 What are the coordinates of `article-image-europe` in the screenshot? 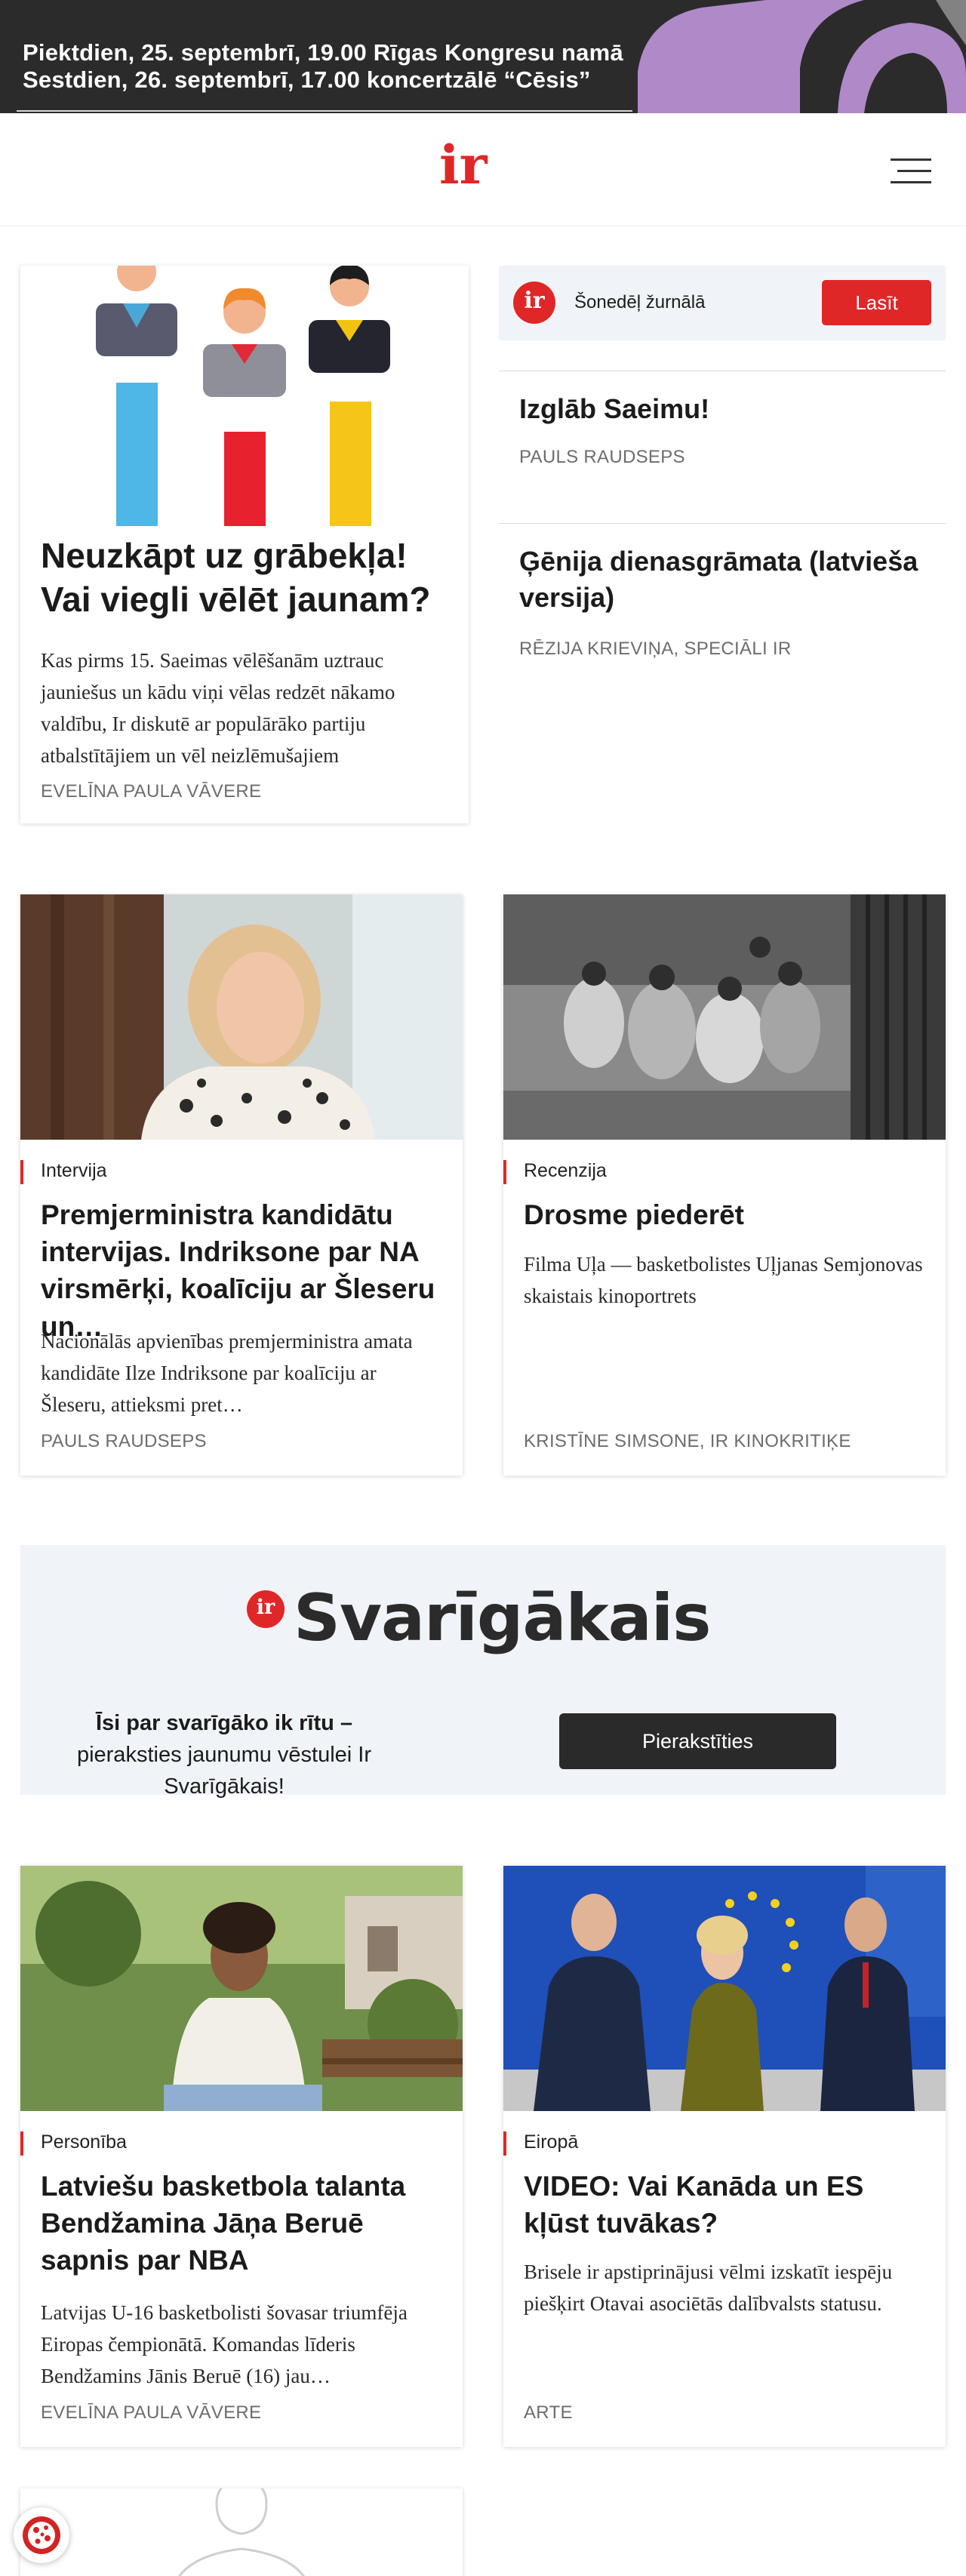 It's located at (724, 1988).